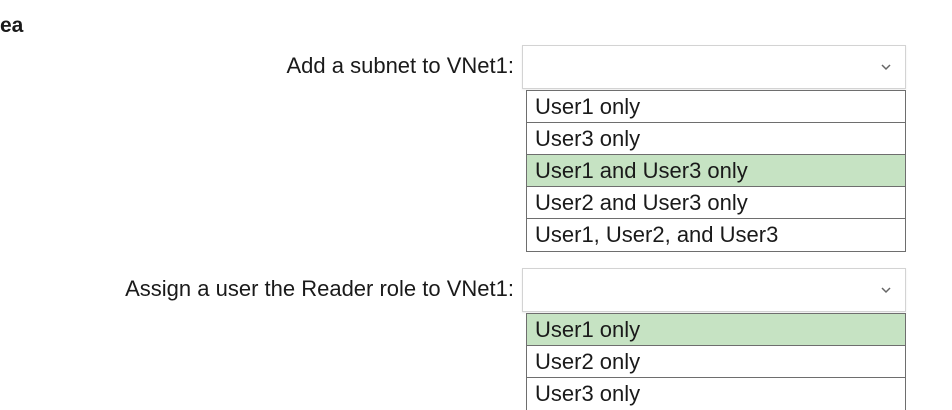  Describe the element at coordinates (714, 290) in the screenshot. I see `reader-role-dropdown` at that location.